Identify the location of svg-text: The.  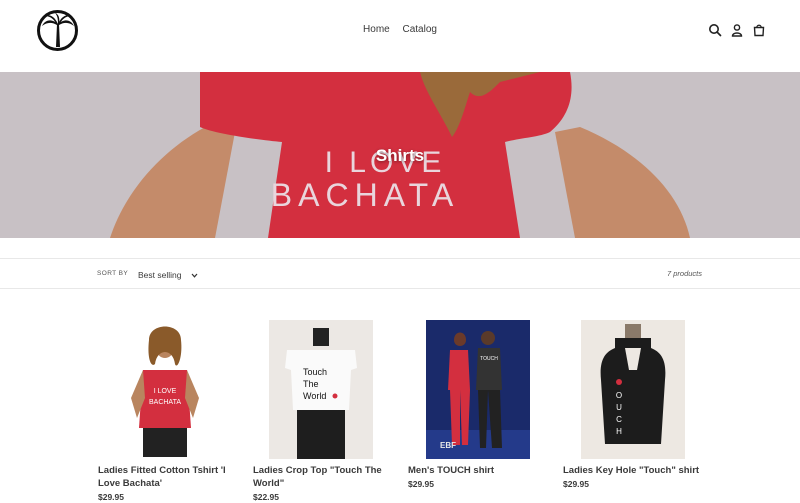
(311, 384).